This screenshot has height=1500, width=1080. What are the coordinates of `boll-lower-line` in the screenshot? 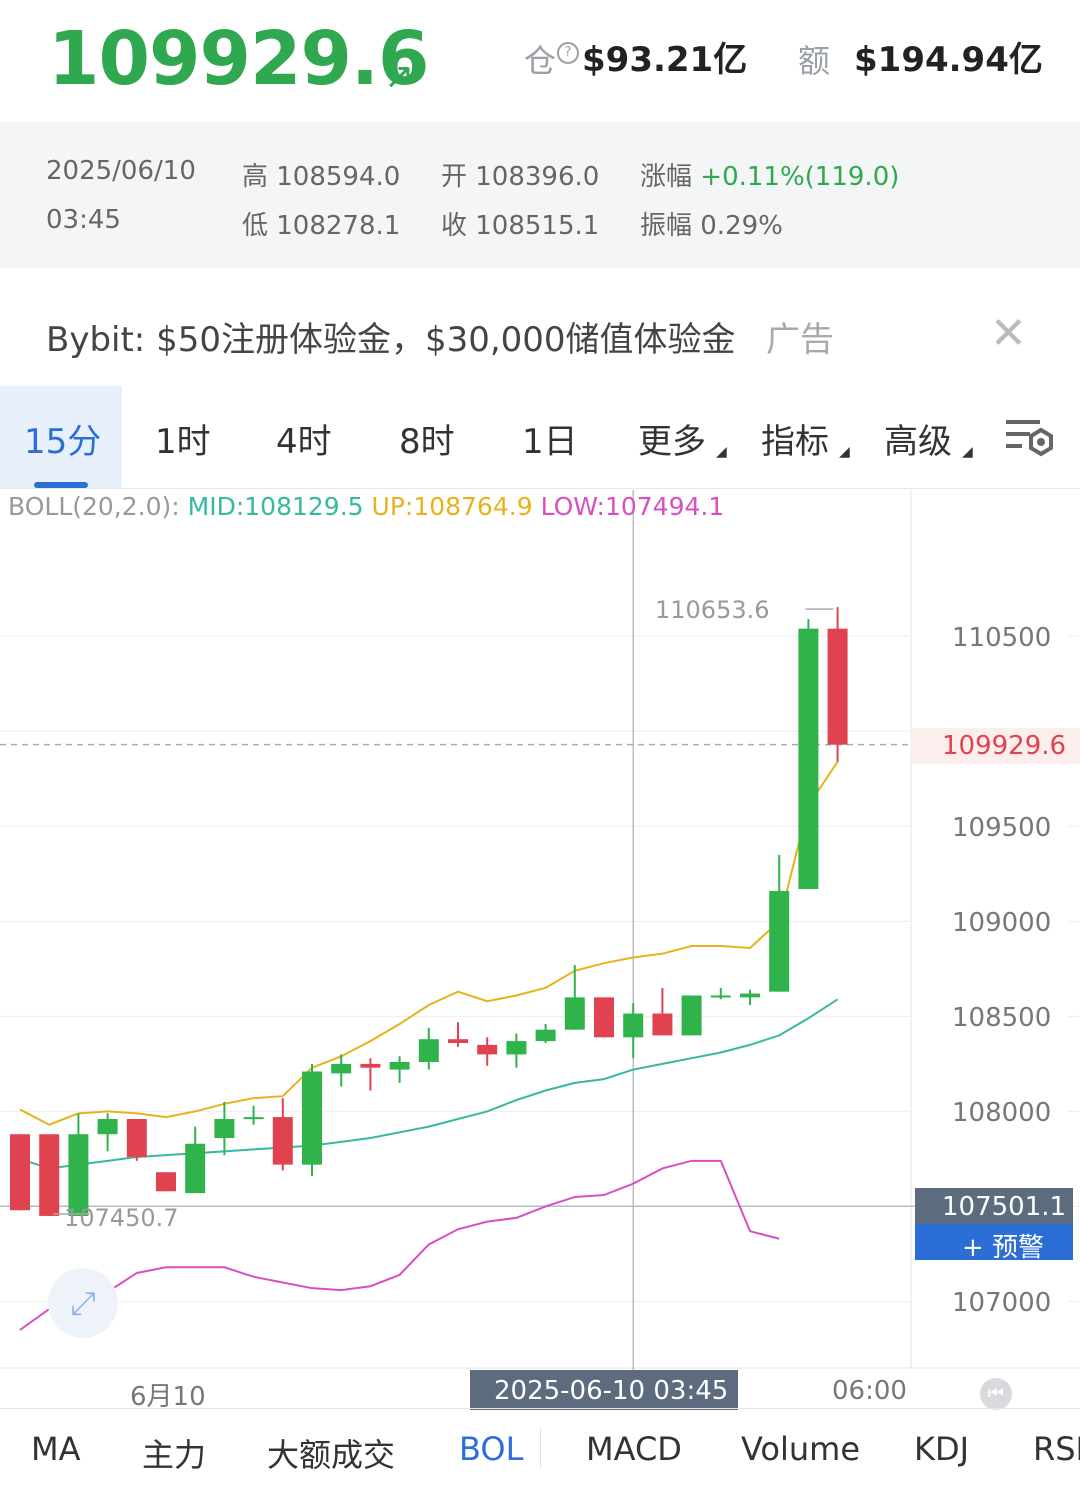 It's located at (399, 1245).